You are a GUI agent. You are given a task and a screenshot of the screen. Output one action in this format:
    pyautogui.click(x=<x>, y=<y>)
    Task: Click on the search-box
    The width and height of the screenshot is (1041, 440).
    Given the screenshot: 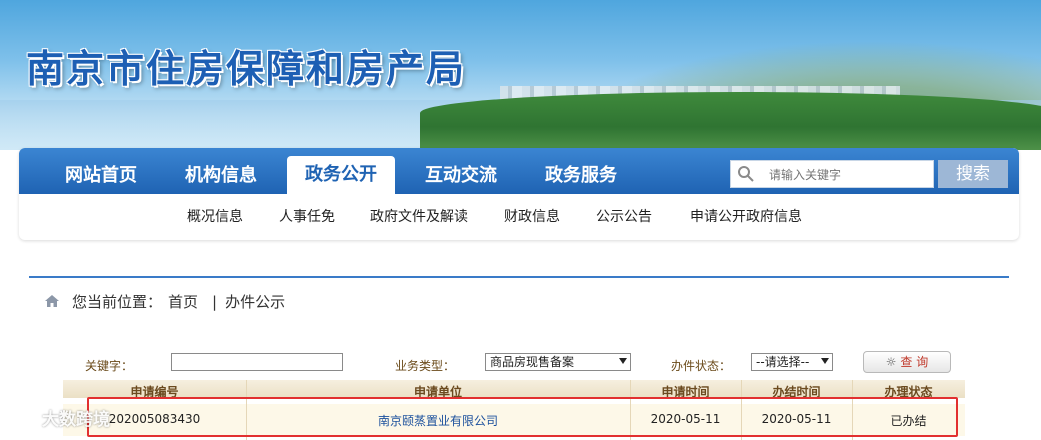 What is the action you would take?
    pyautogui.click(x=832, y=174)
    